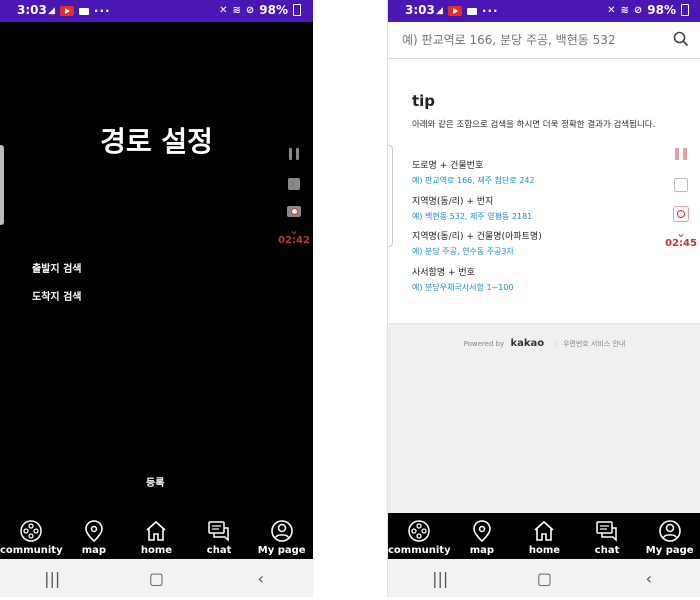  I want to click on tip-title: tip, so click(424, 101).